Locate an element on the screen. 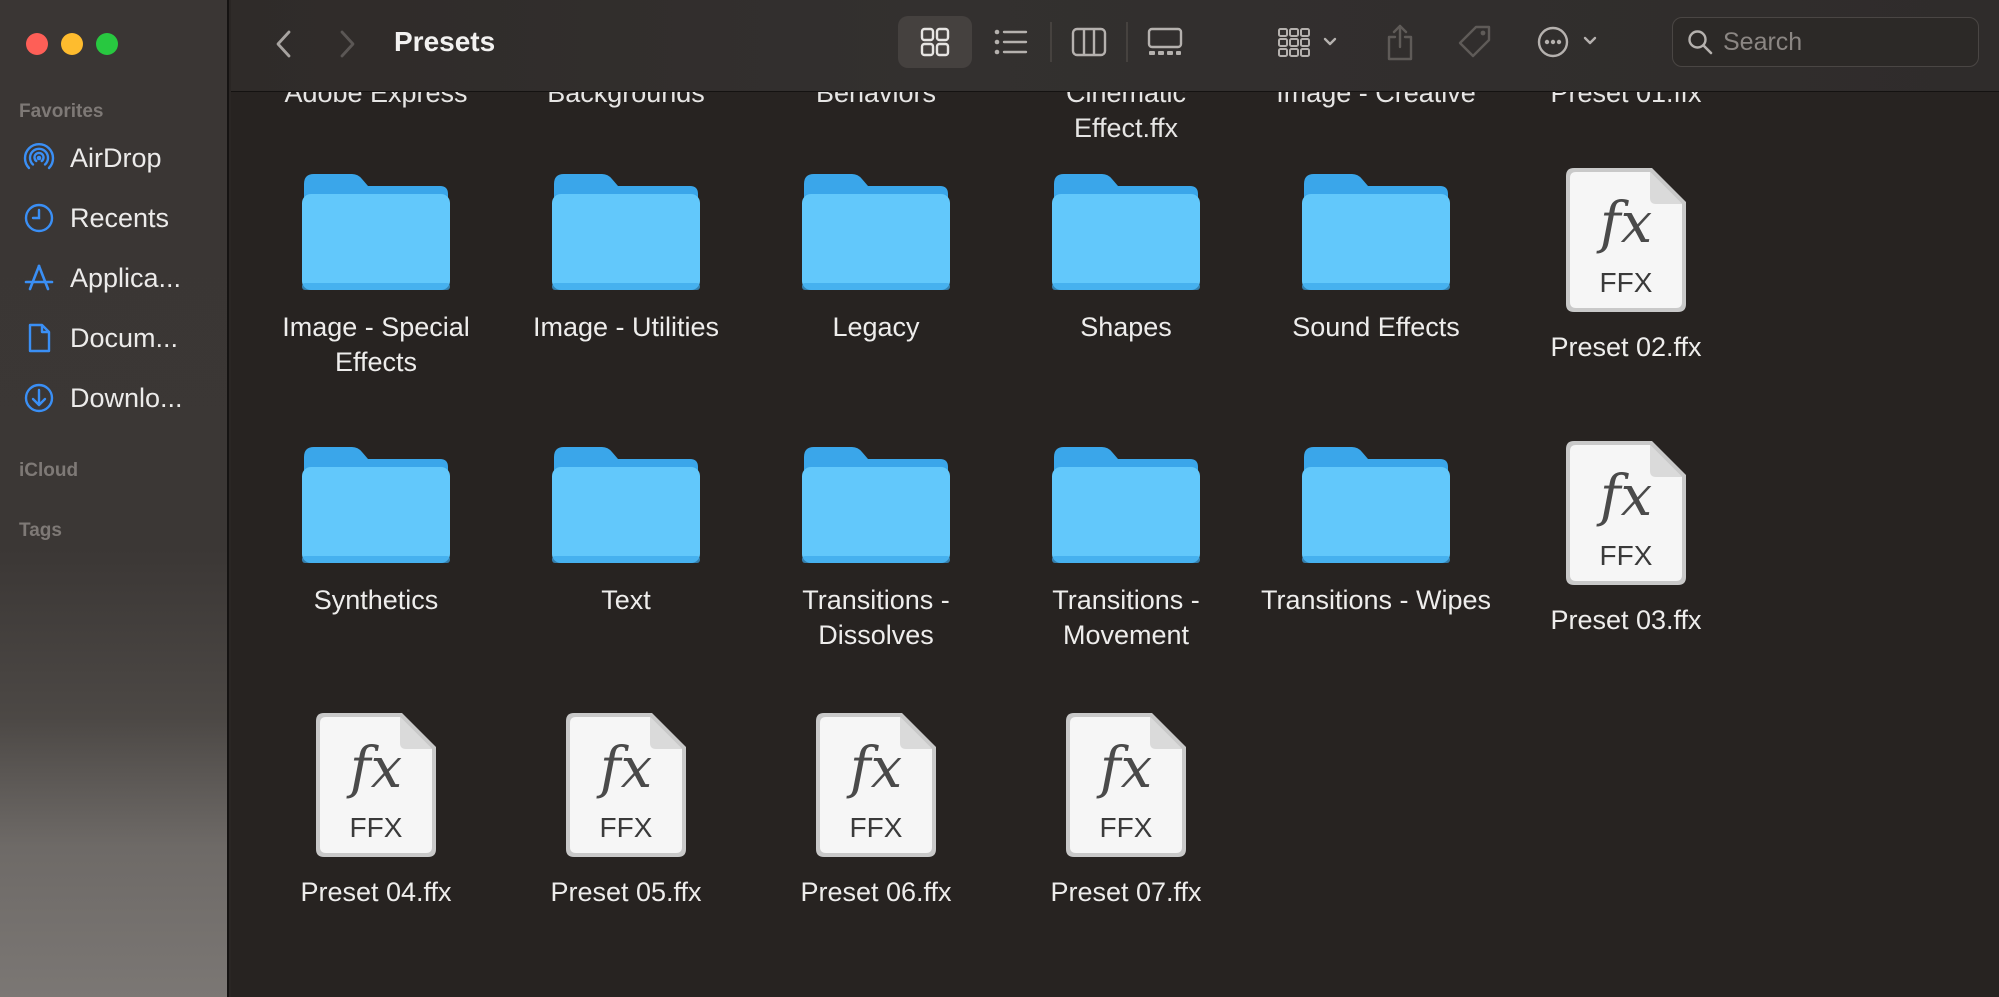 The image size is (1999, 997). forward-button is located at coordinates (348, 44).